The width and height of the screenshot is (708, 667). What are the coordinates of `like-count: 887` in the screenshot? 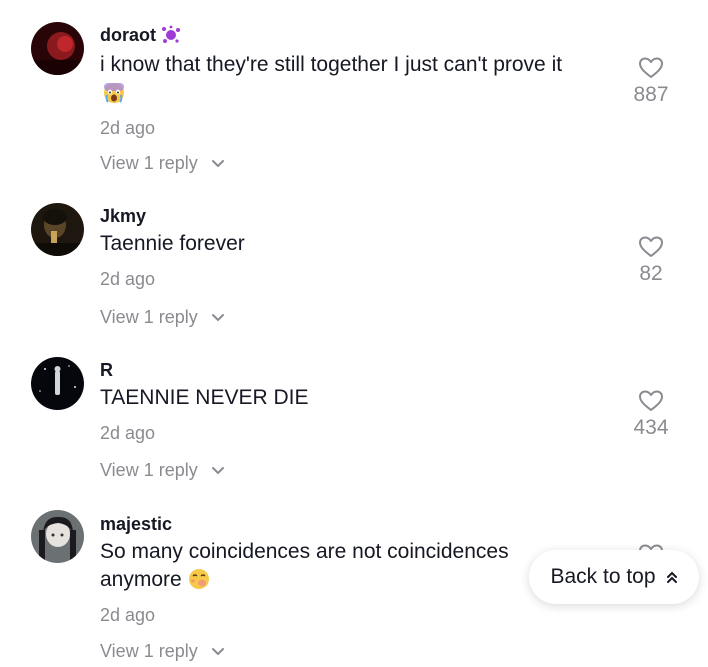 It's located at (651, 94).